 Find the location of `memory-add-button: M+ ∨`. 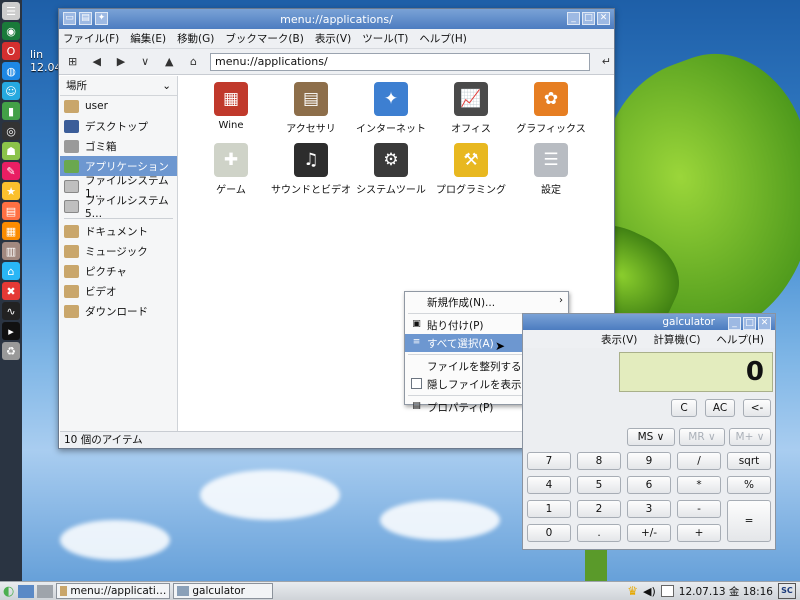

memory-add-button: M+ ∨ is located at coordinates (750, 437).